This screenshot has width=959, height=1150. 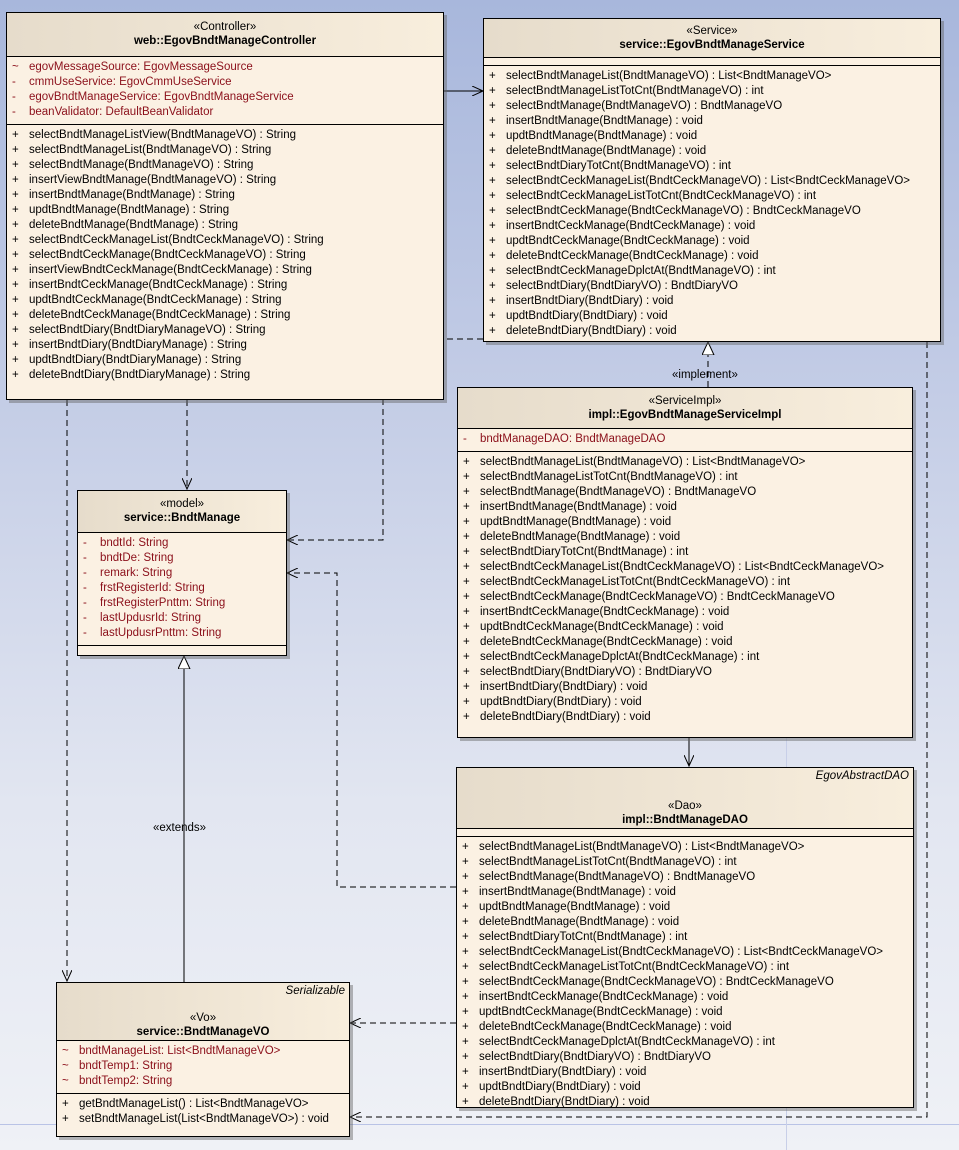 What do you see at coordinates (685, 414) in the screenshot?
I see `class-name: impl::EgovBndtManageServiceImpl` at bounding box center [685, 414].